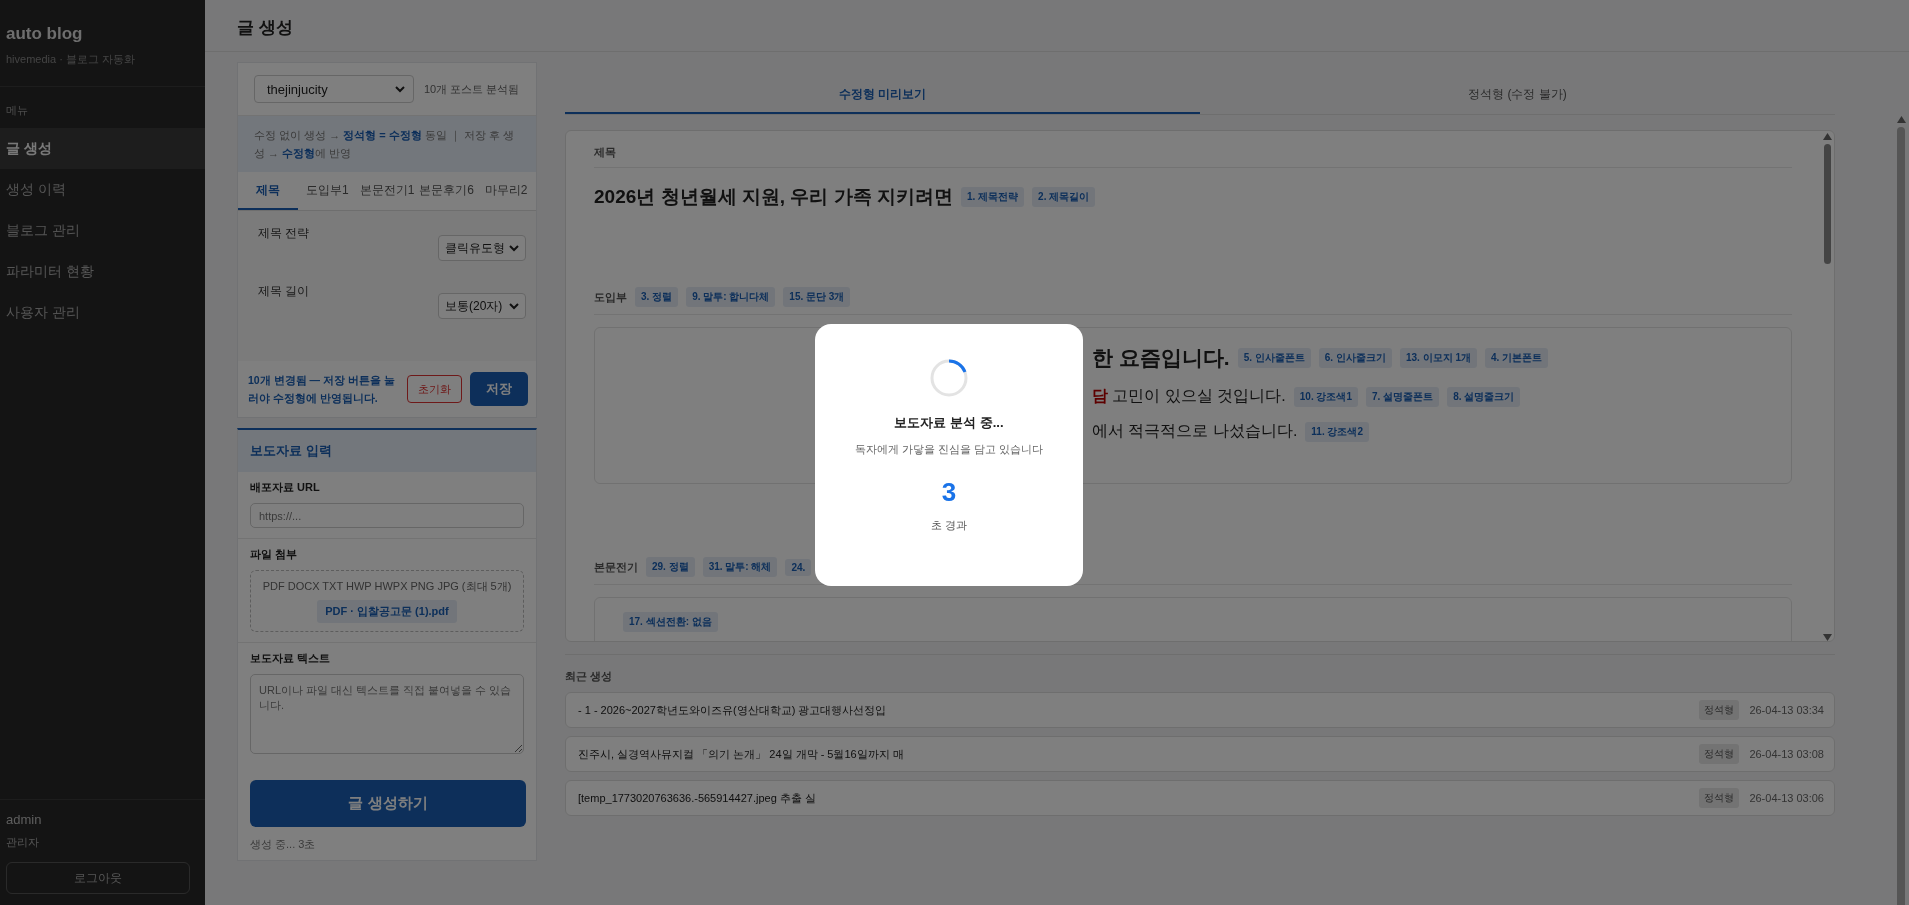 This screenshot has height=905, width=1909. Describe the element at coordinates (1786, 710) in the screenshot. I see `recent-item-time: 26-04-13 03:34` at that location.